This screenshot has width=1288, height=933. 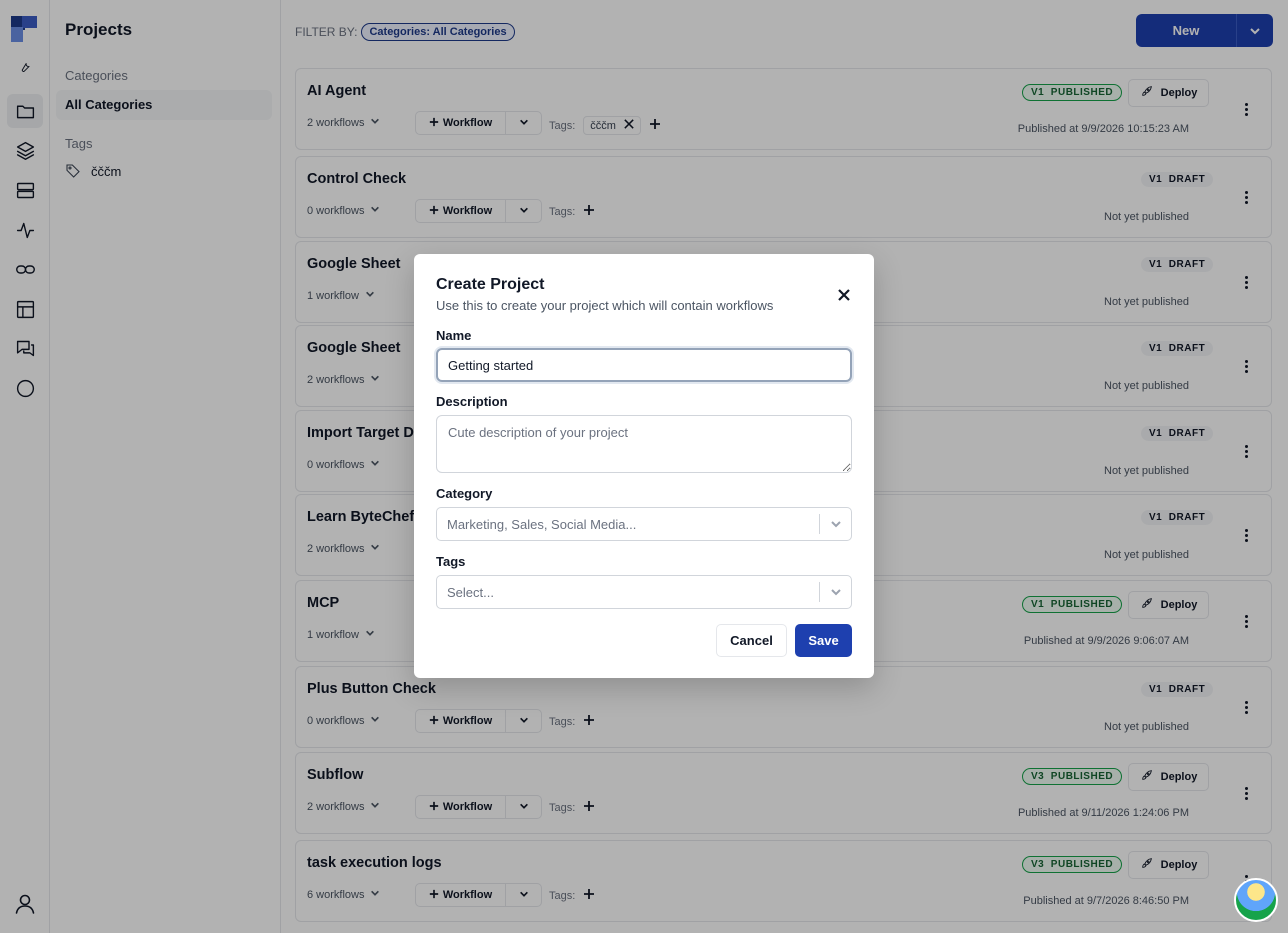 What do you see at coordinates (490, 284) in the screenshot?
I see `dialog-title: Create Project` at bounding box center [490, 284].